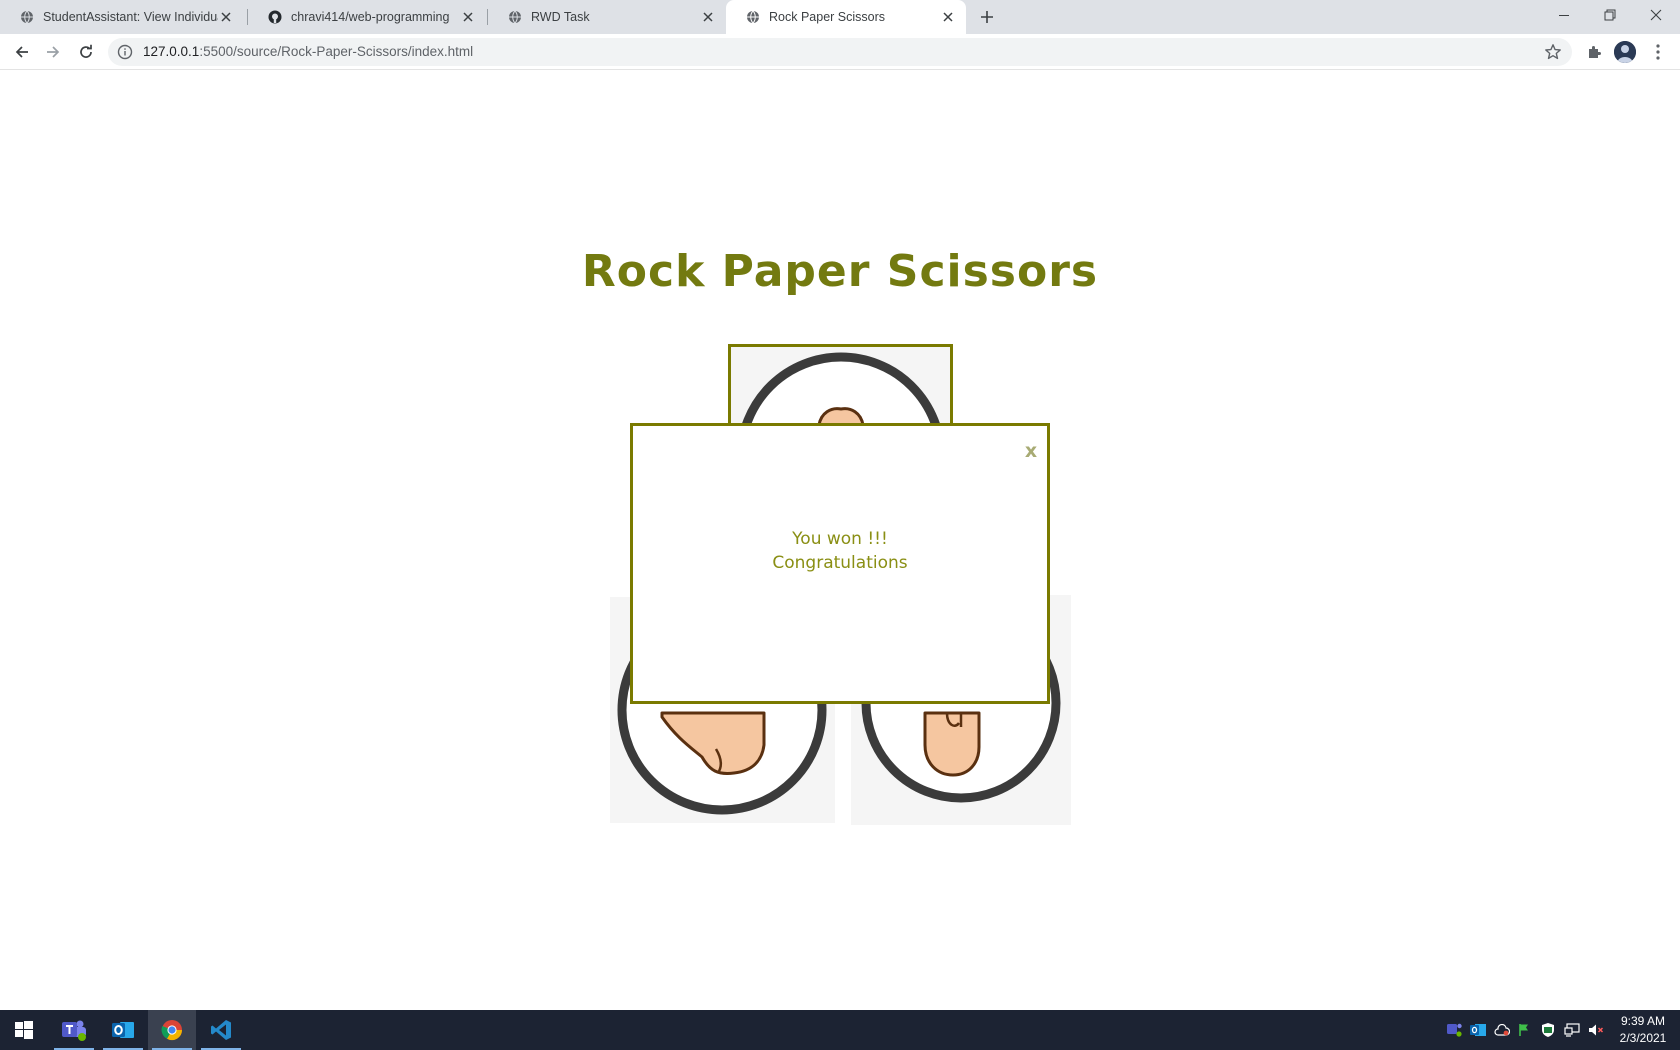  I want to click on tab-title: RWD Task, so click(560, 17).